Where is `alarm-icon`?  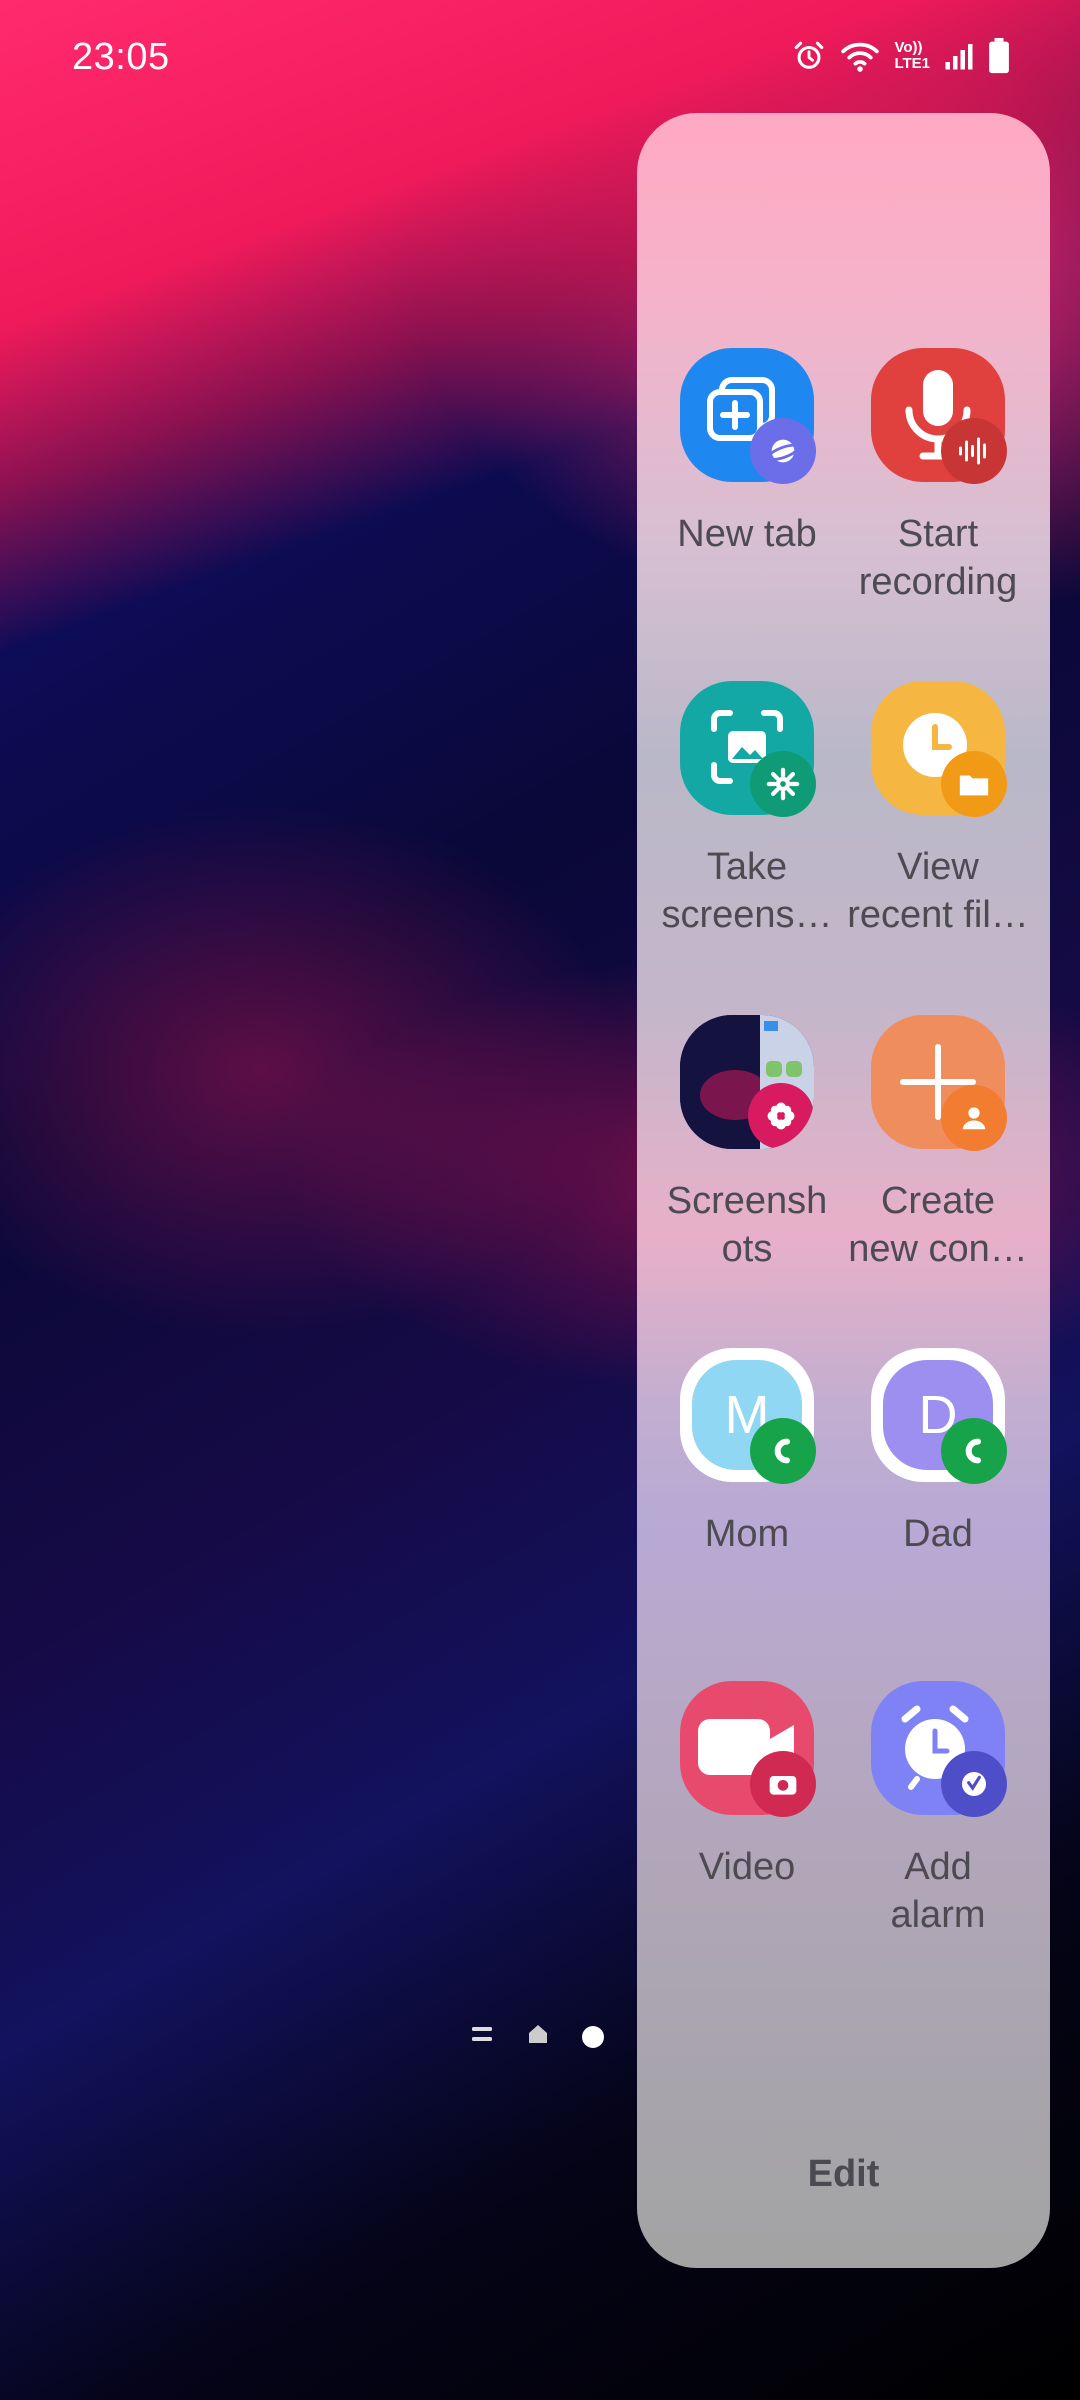 alarm-icon is located at coordinates (809, 56).